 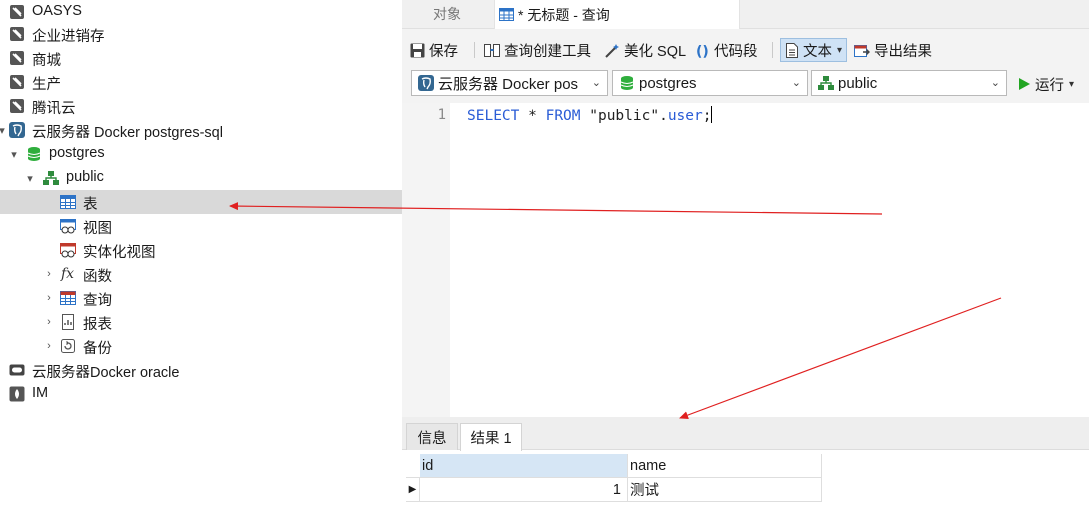 I want to click on export-result-label: 导出结果, so click(x=903, y=51).